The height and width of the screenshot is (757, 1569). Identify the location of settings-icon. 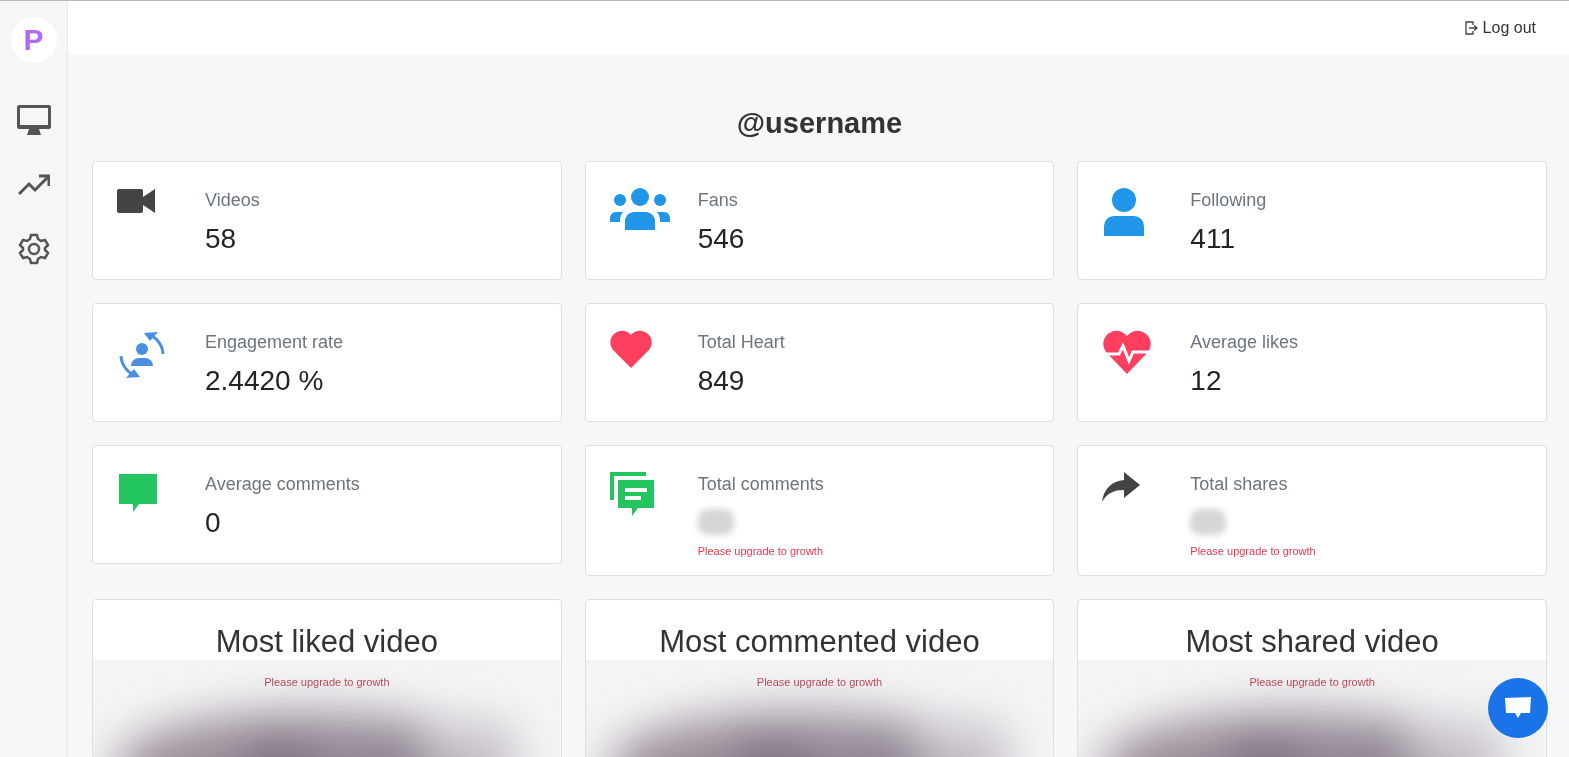
(33, 249).